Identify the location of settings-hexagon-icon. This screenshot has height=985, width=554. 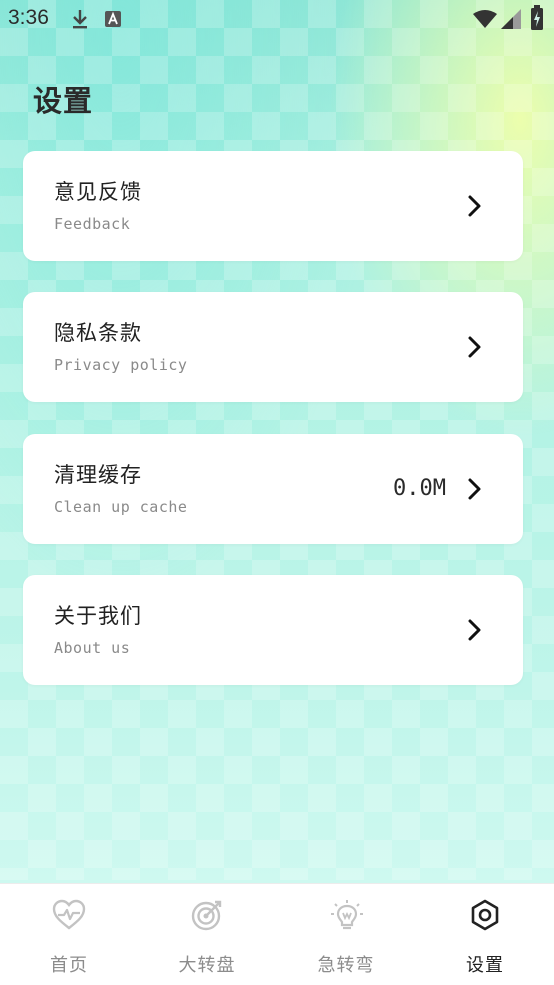
(485, 915).